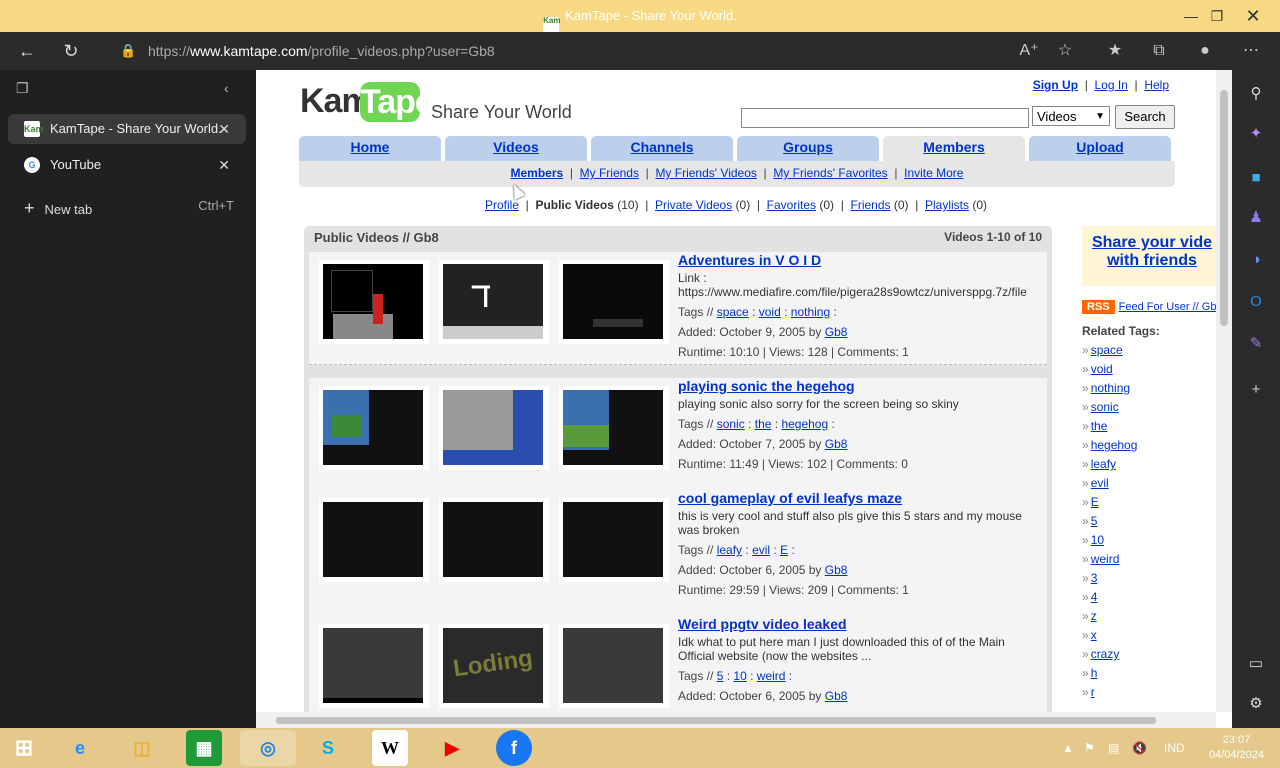 This screenshot has width=1280, height=768. I want to click on subnav-friends-favorites: My Friends' Favorites, so click(830, 173).